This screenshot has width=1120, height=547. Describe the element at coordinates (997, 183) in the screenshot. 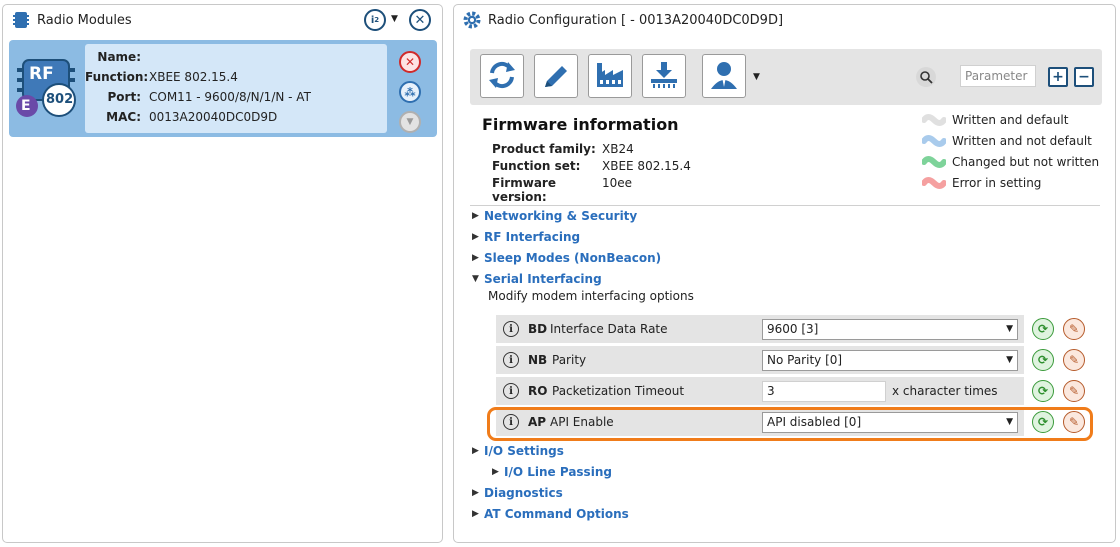

I see `legend-label: Error in setting` at that location.